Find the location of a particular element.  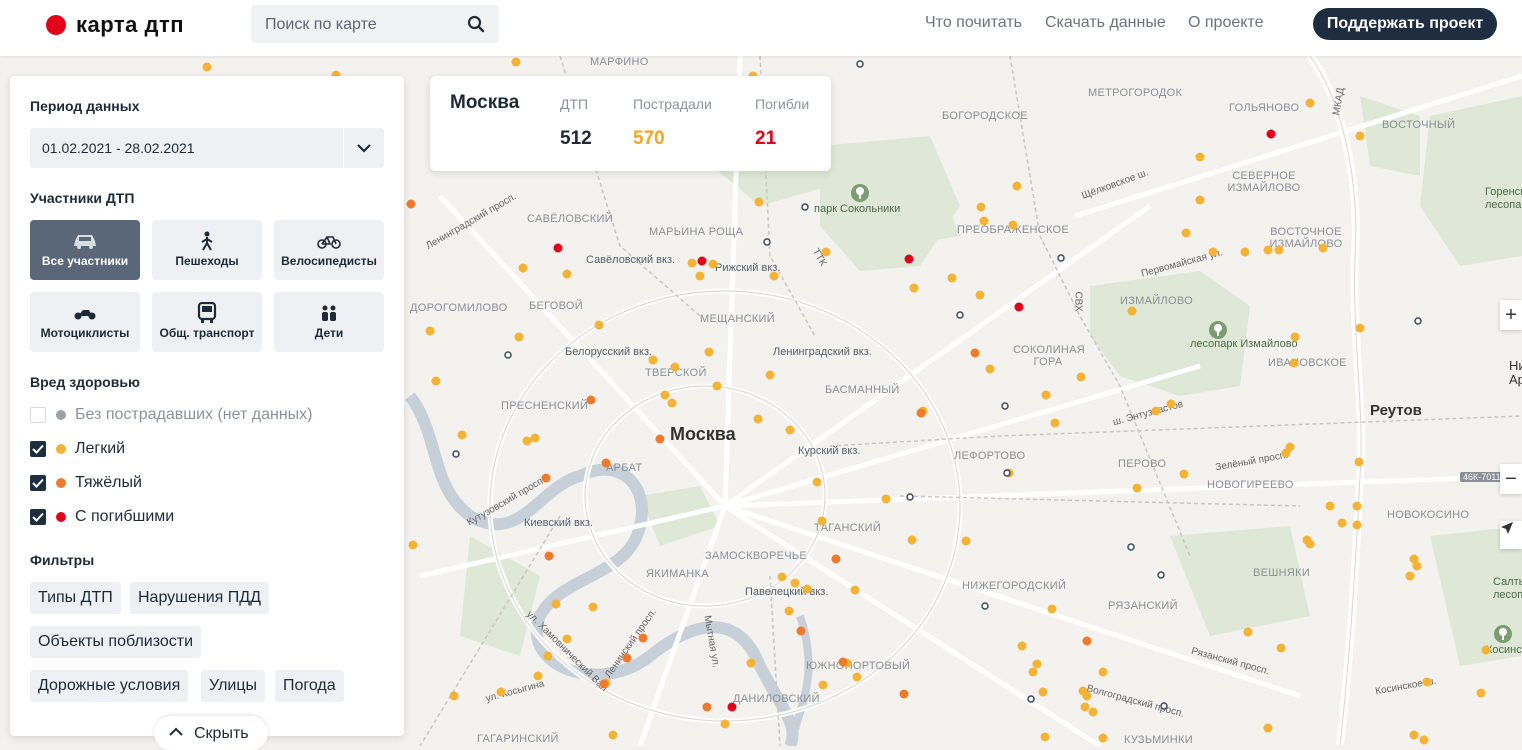

children-icon is located at coordinates (329, 313).